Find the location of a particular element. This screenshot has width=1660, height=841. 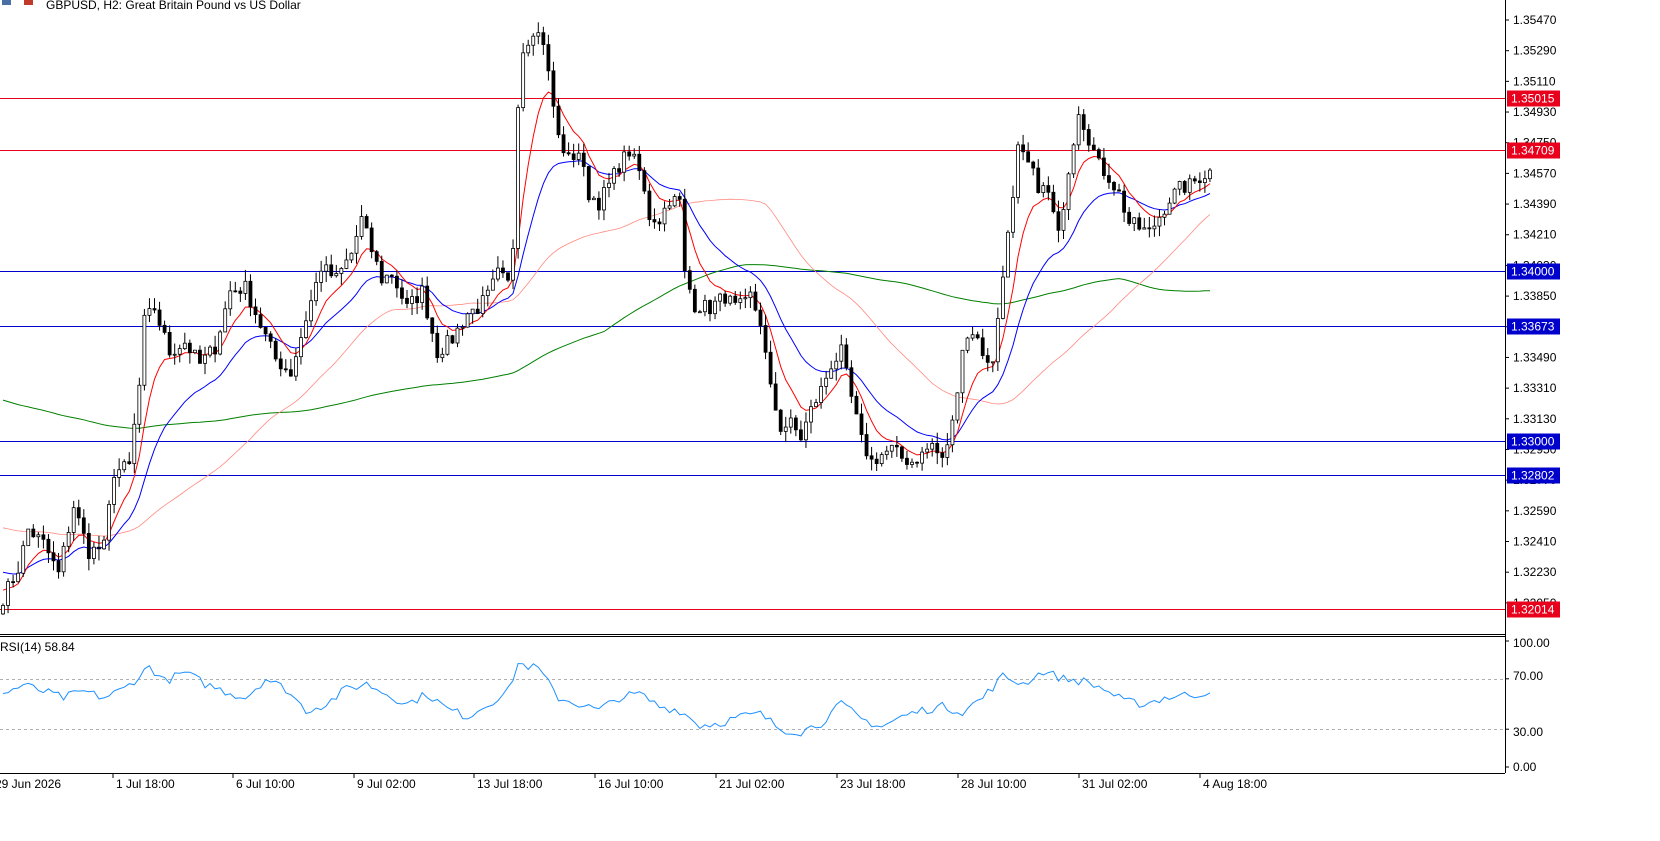

price-tick-label: 1.33310 is located at coordinates (1535, 388).